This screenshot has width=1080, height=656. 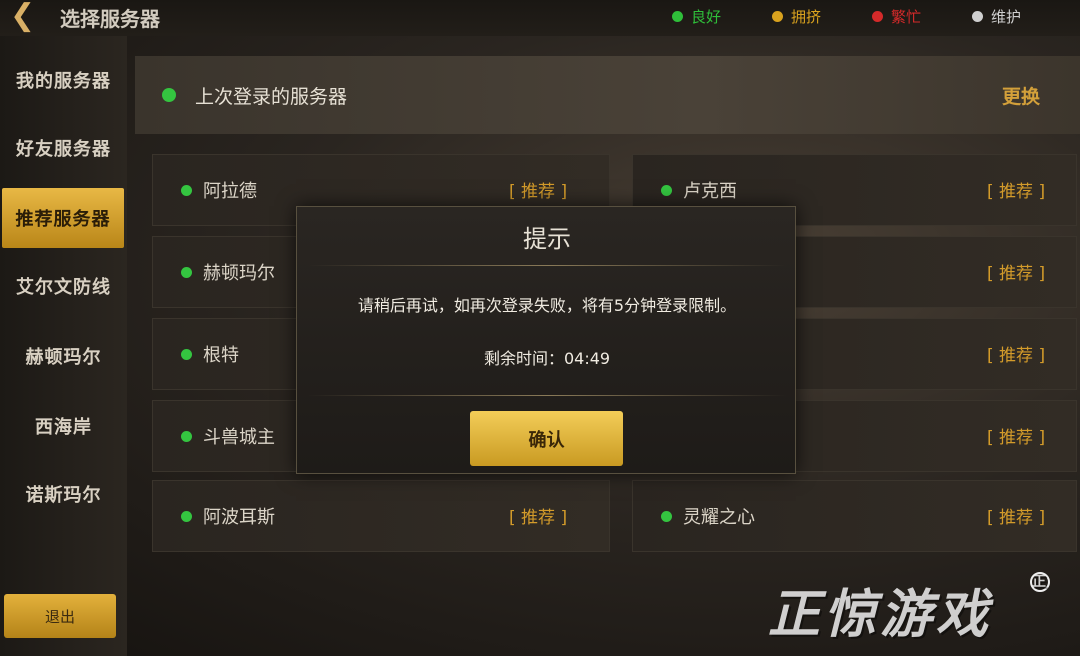 I want to click on dialog-title: 提示, so click(x=547, y=239).